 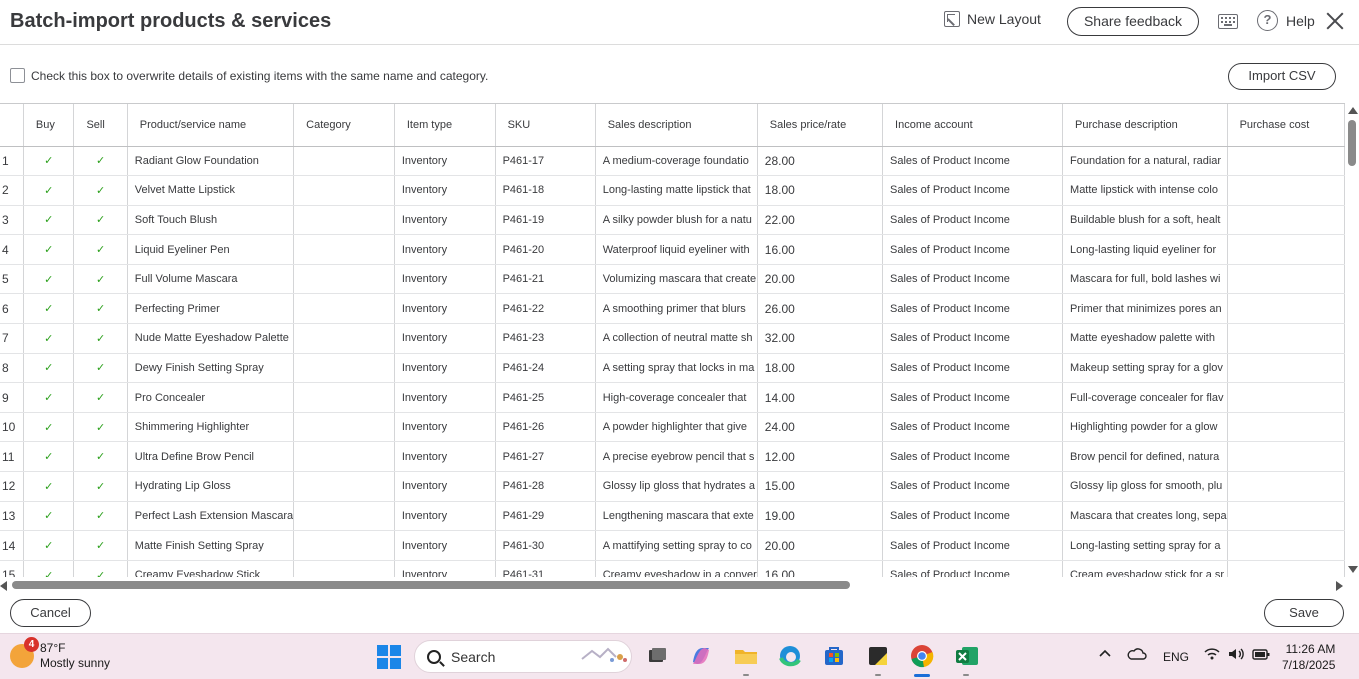 I want to click on sales-description-cell: Creamy eyeshadow in a conver, so click(x=676, y=568).